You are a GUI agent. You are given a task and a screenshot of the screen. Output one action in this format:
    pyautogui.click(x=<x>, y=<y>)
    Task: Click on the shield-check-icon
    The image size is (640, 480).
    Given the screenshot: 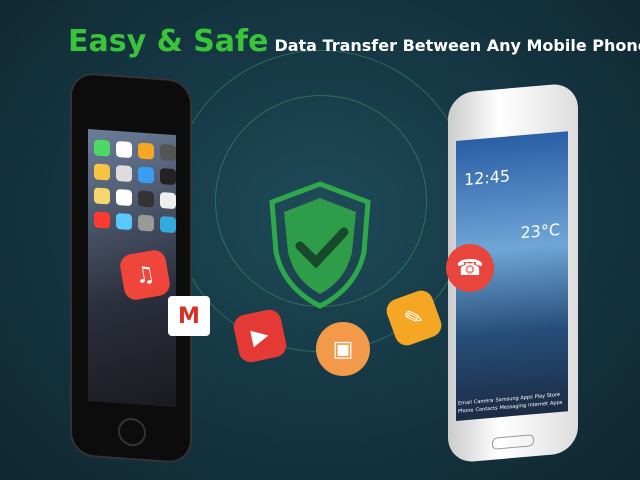 What is the action you would take?
    pyautogui.click(x=320, y=245)
    